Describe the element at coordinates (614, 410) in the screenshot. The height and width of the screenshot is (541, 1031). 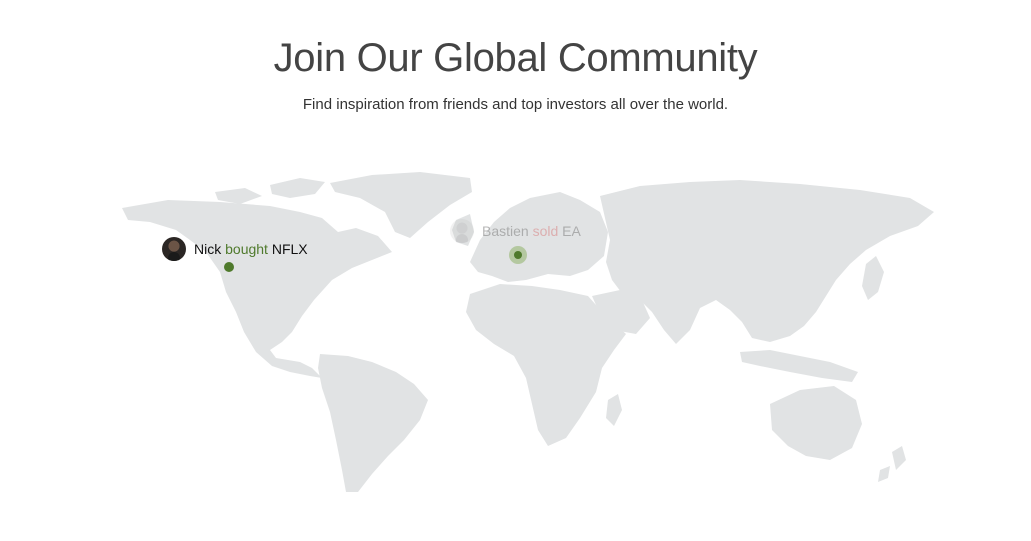
I see `landmass-madagascar` at that location.